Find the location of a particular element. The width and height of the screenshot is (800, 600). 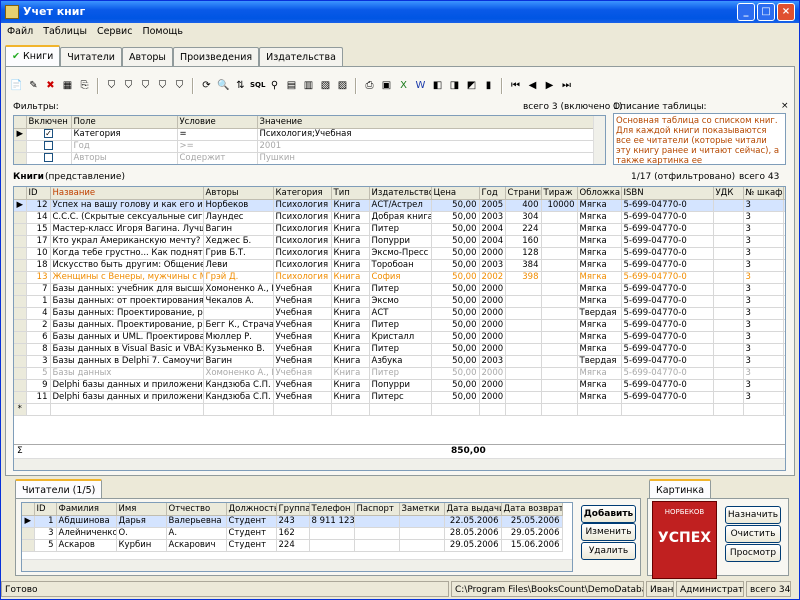

cell: 1 is located at coordinates (784, 313).